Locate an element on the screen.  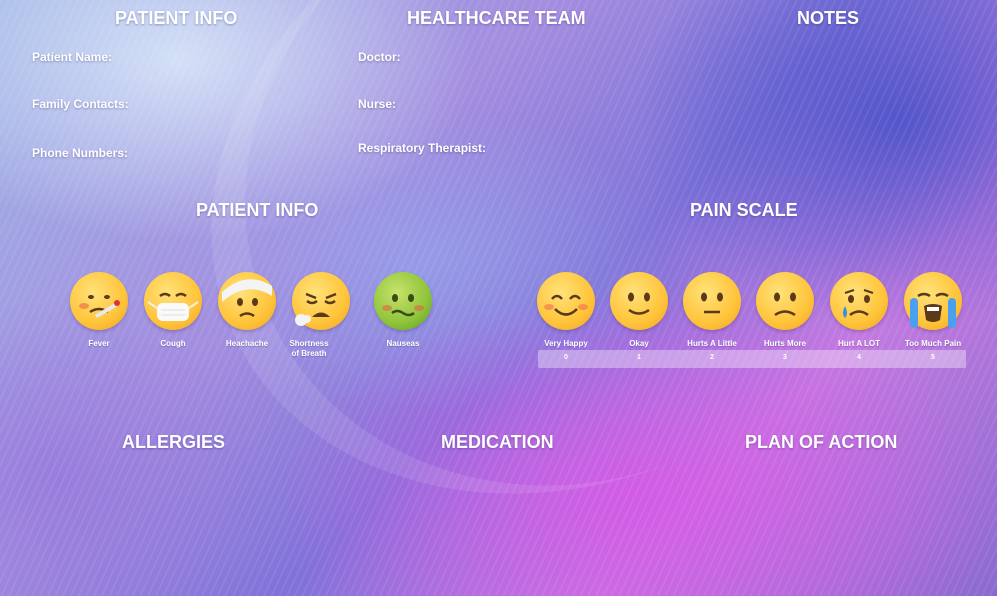
nauseated-face-icon is located at coordinates (403, 301).